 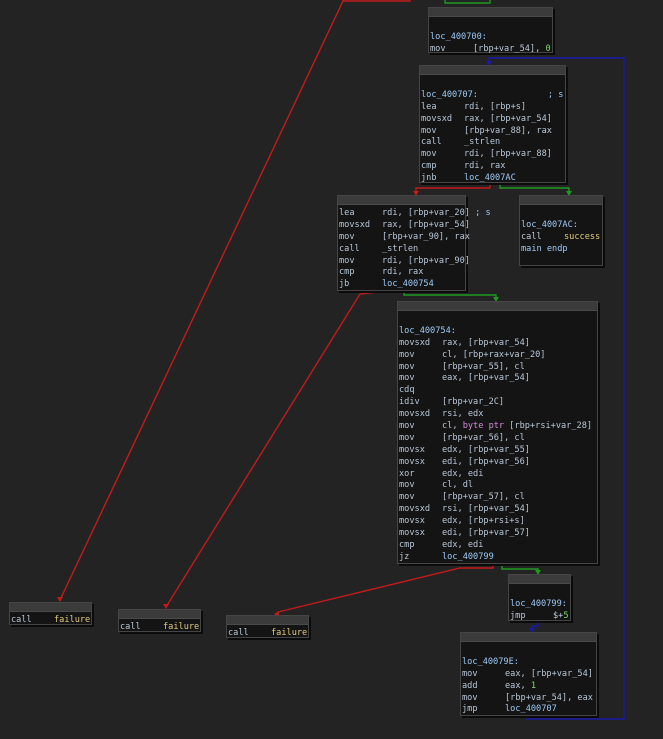 I want to click on jump-target: loc_400754, so click(x=408, y=284).